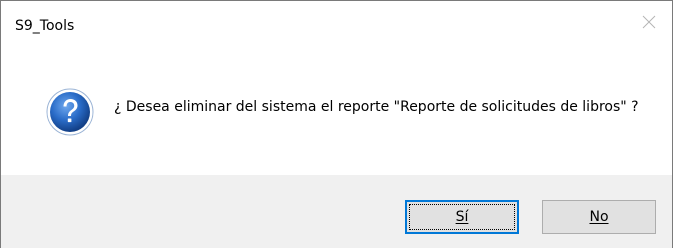 The height and width of the screenshot is (248, 673). I want to click on yes-button: Sí, so click(462, 217).